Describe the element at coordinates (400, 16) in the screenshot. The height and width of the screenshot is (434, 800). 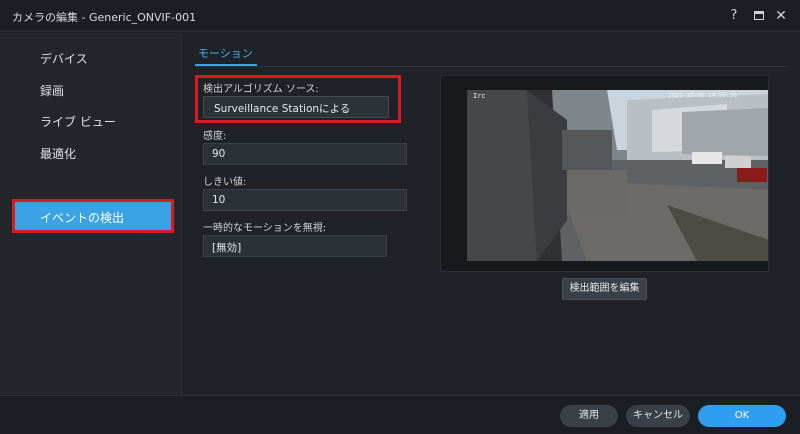
I see `title-bar: カメラの編集 - Generic_ONVIF-001 ? ✕` at that location.